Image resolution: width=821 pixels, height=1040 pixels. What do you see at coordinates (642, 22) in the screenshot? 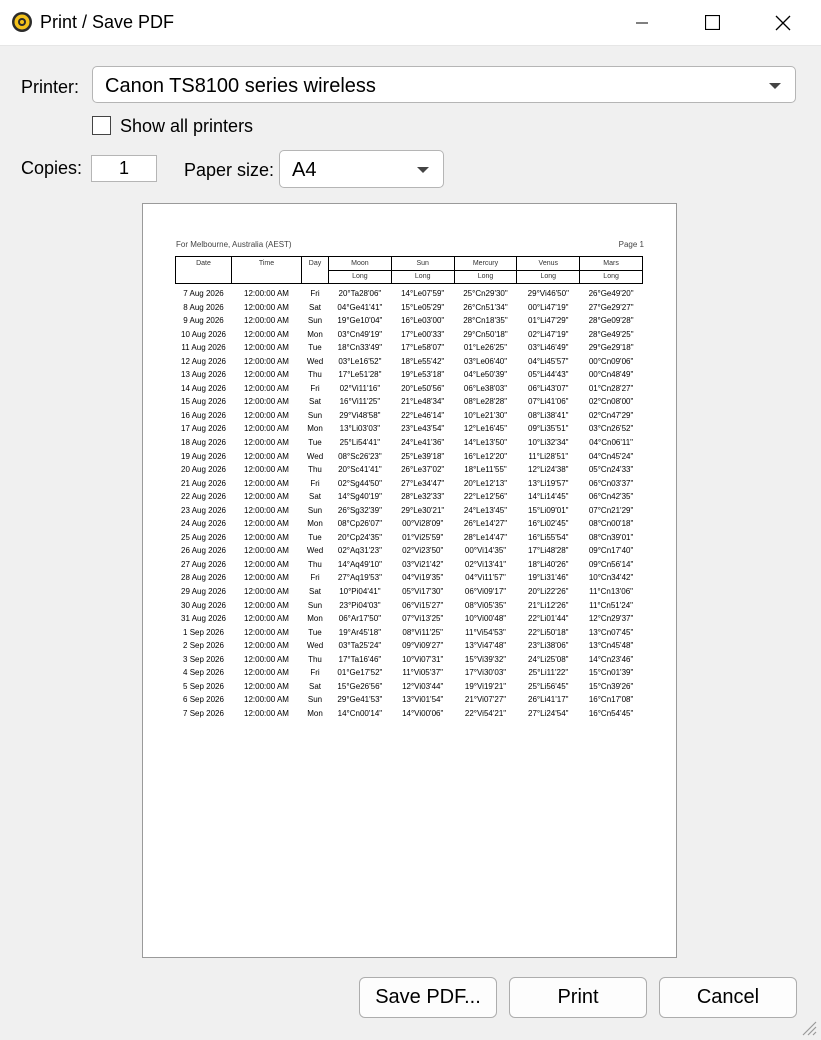
I see `minimize-button` at bounding box center [642, 22].